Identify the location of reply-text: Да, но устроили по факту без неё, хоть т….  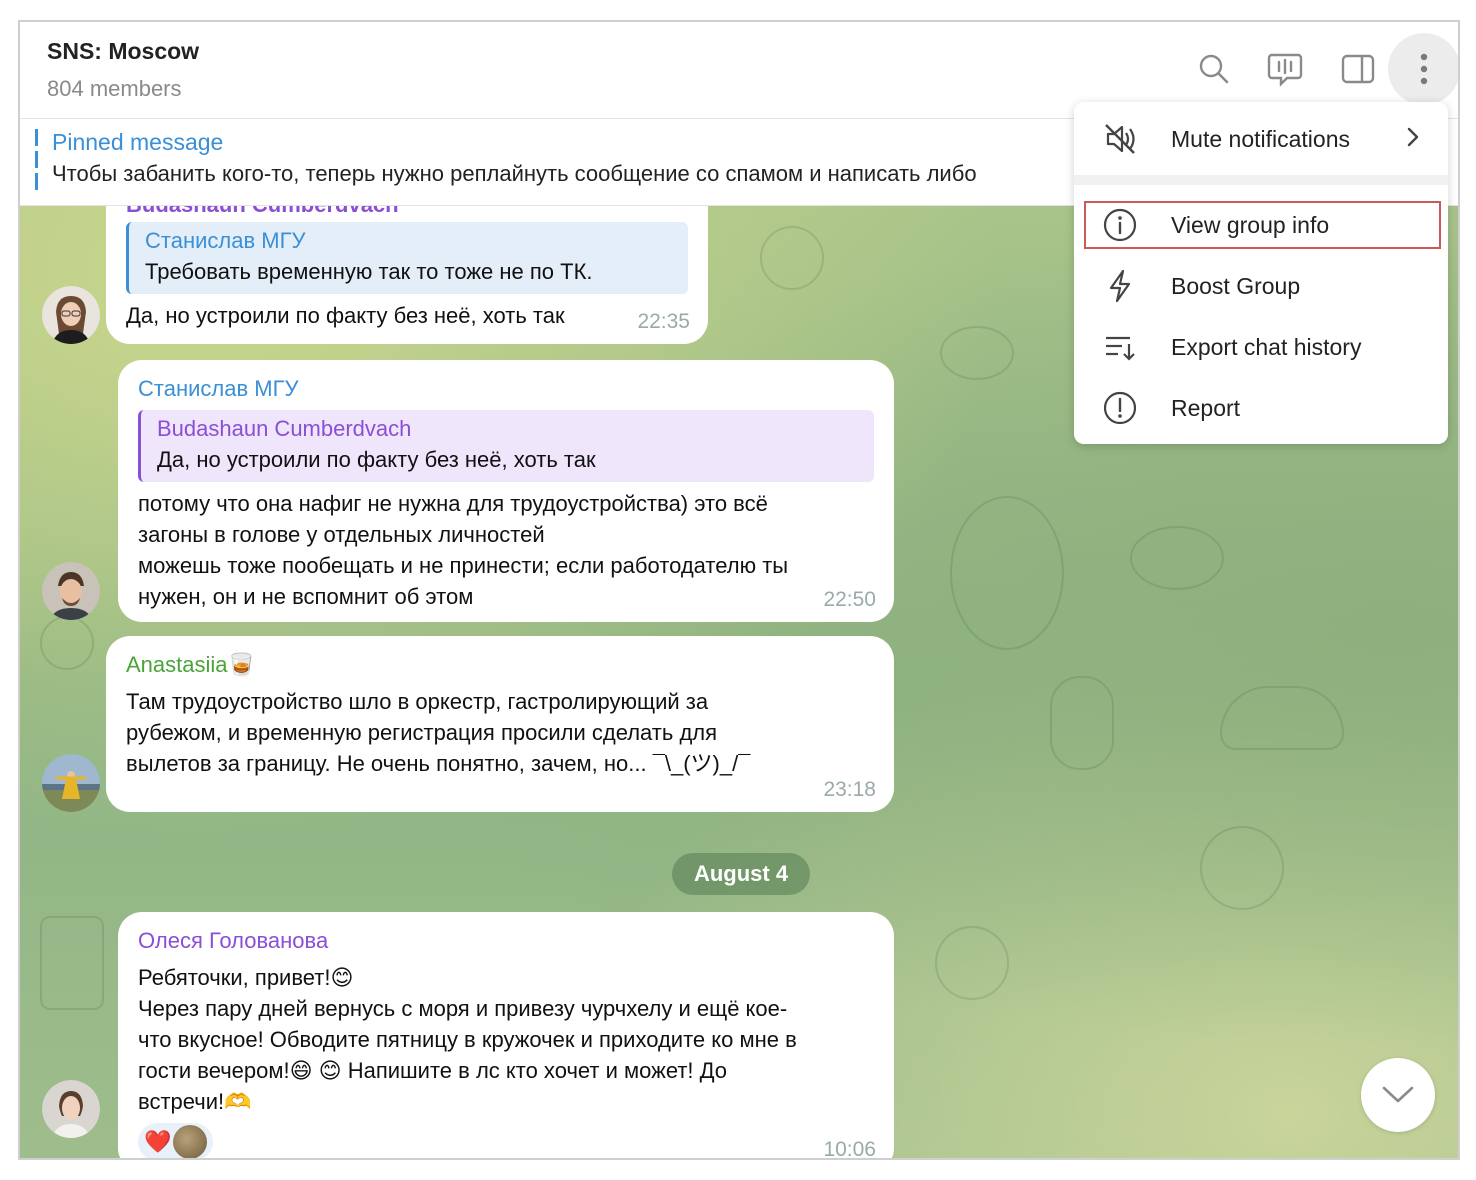
(376, 459).